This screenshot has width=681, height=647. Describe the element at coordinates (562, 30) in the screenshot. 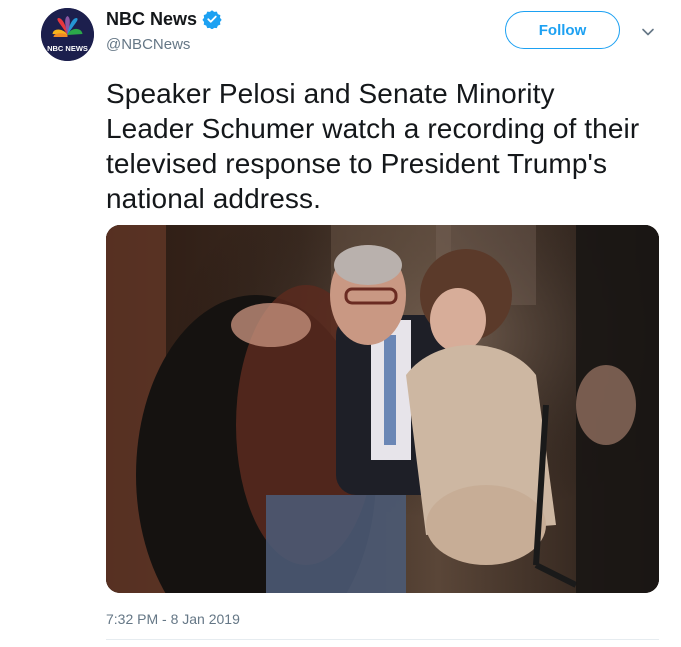

I see `follow-button: Follow` at that location.